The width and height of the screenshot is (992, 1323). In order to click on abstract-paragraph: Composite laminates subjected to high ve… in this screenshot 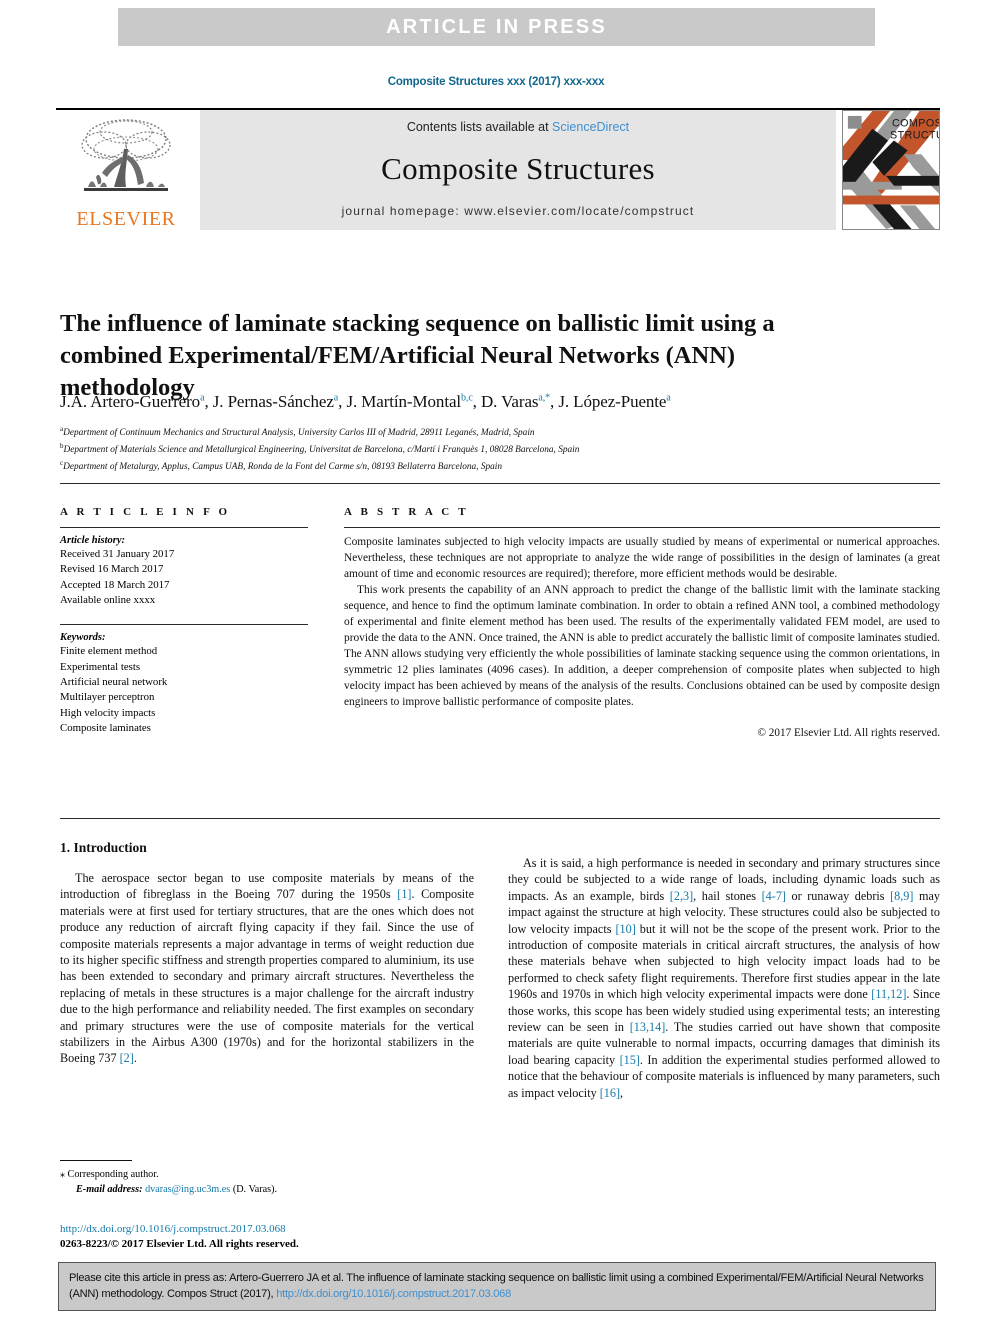, I will do `click(642, 558)`.